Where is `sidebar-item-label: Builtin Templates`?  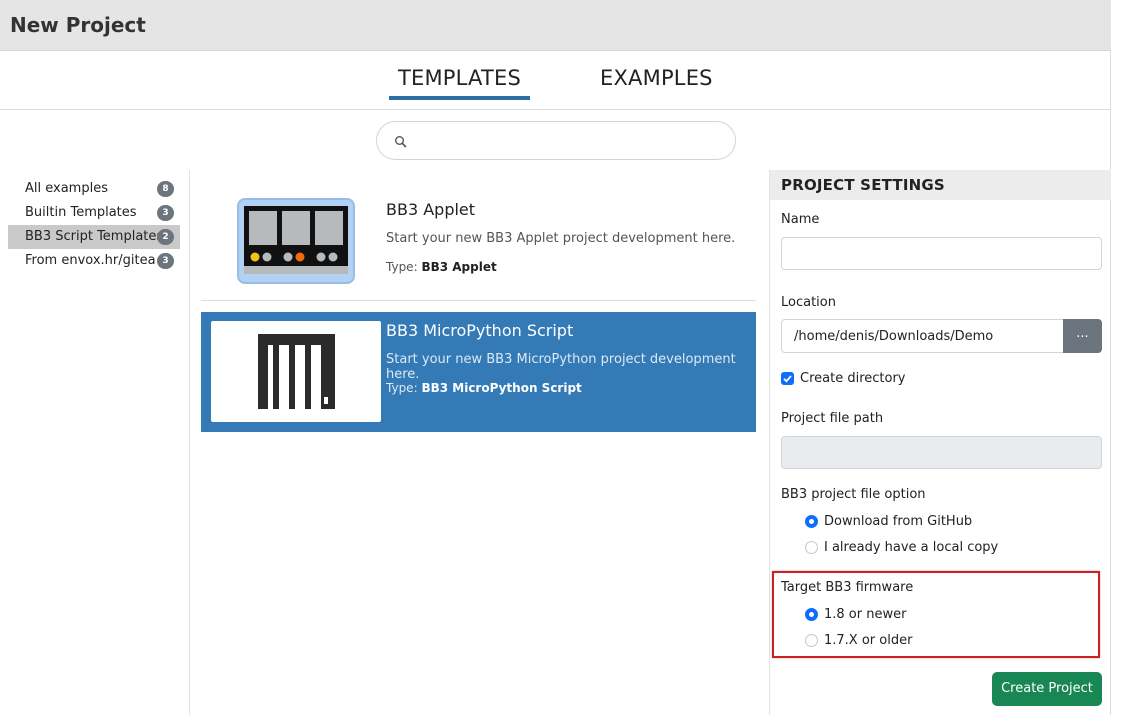
sidebar-item-label: Builtin Templates is located at coordinates (81, 212).